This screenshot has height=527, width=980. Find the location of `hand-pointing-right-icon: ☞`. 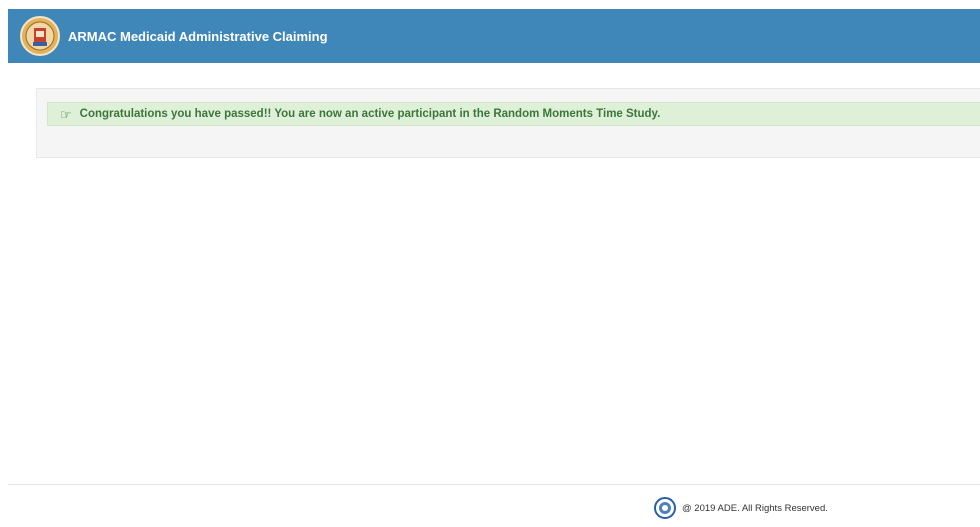

hand-pointing-right-icon: ☞ is located at coordinates (66, 114).